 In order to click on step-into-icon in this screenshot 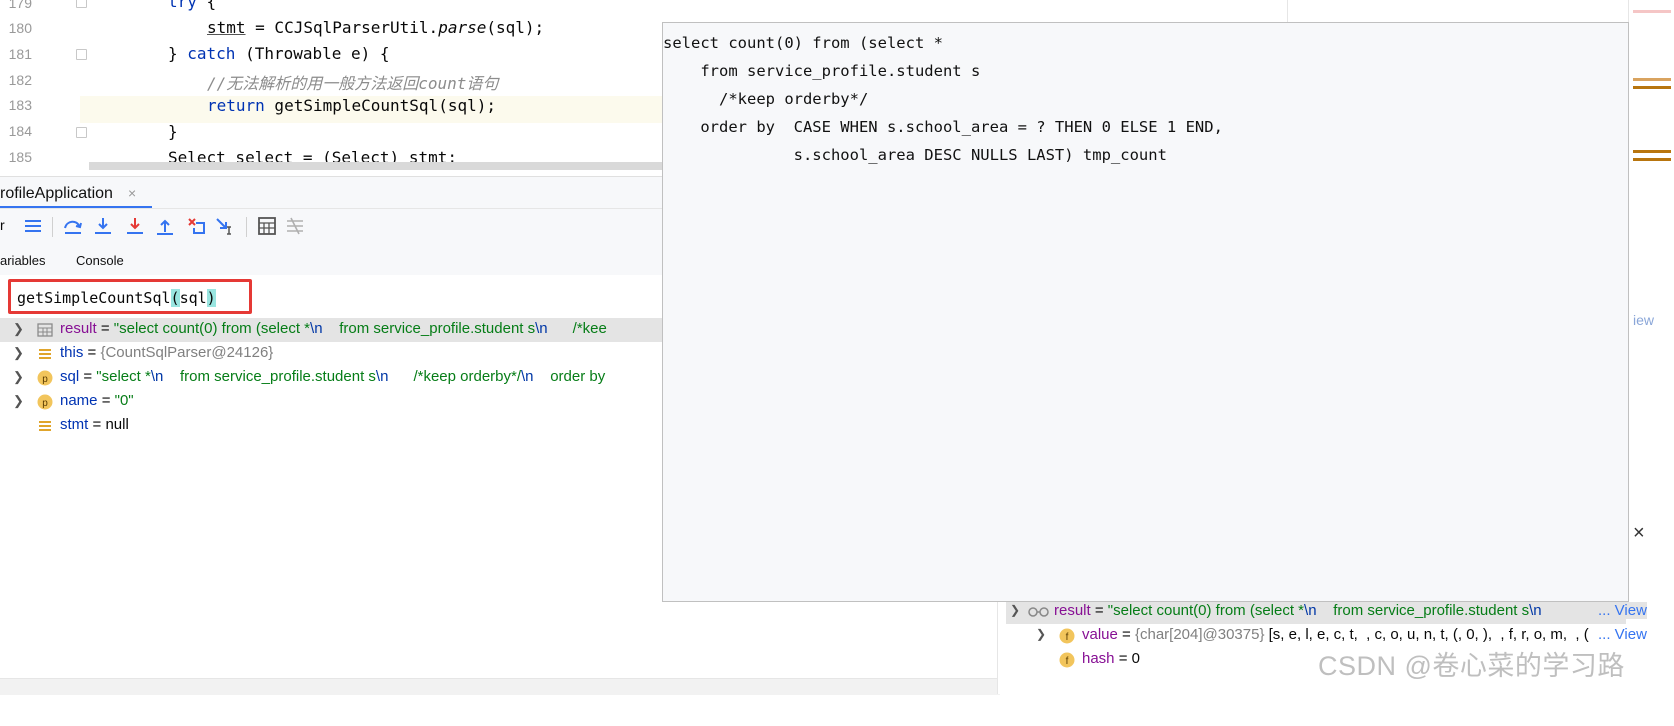, I will do `click(103, 226)`.